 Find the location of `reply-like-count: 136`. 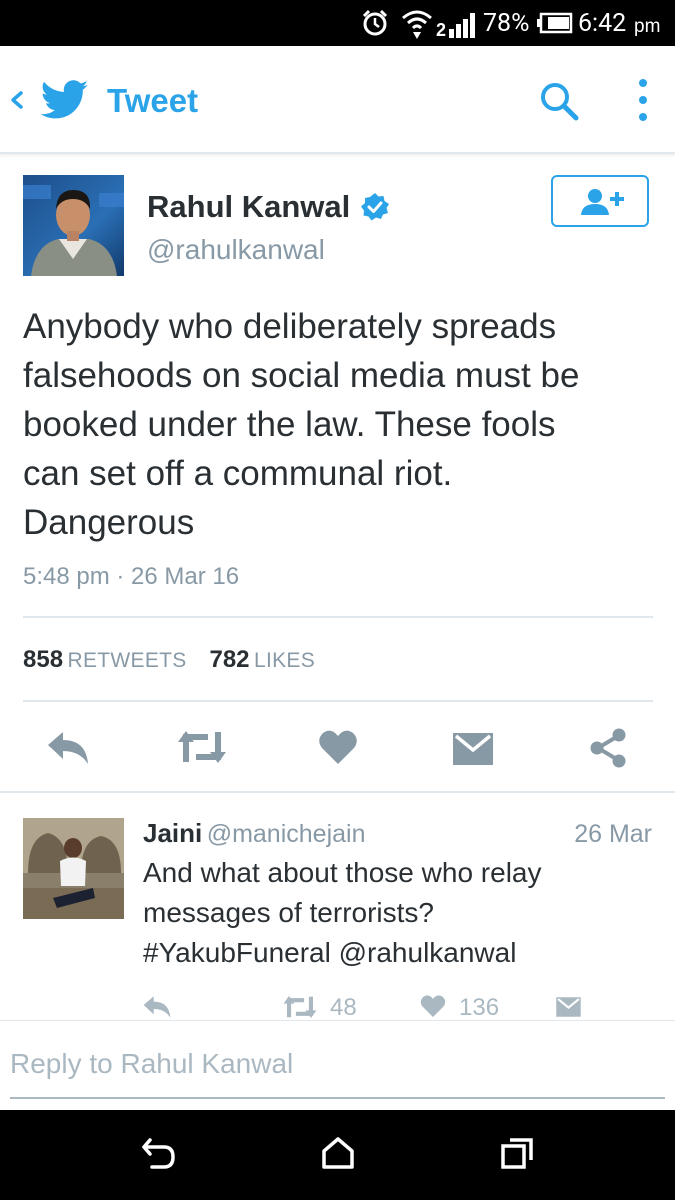

reply-like-count: 136 is located at coordinates (479, 1007).